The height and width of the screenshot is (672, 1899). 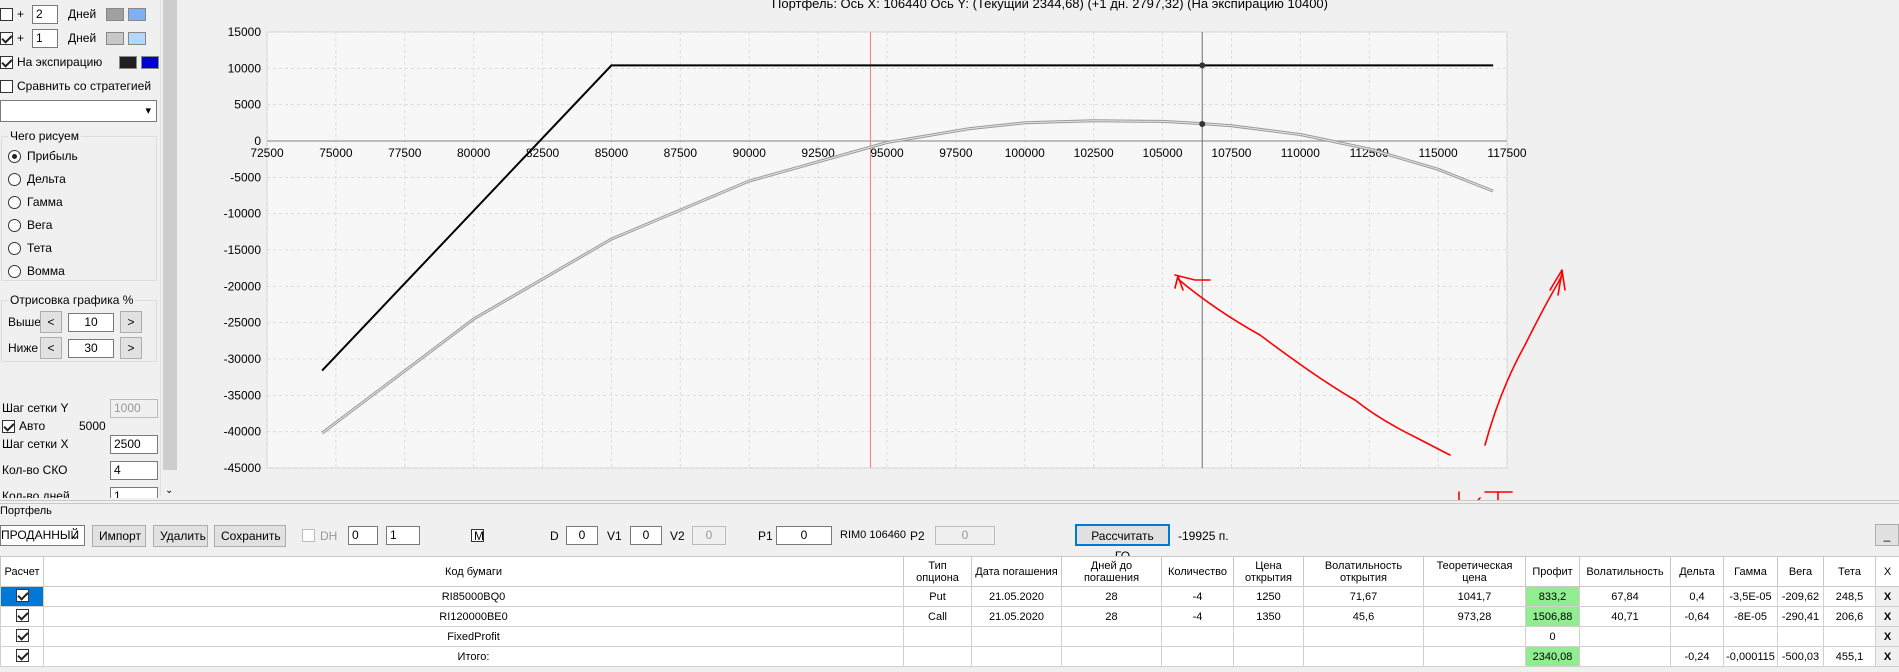 I want to click on strategy-select: ▾, so click(x=78, y=111).